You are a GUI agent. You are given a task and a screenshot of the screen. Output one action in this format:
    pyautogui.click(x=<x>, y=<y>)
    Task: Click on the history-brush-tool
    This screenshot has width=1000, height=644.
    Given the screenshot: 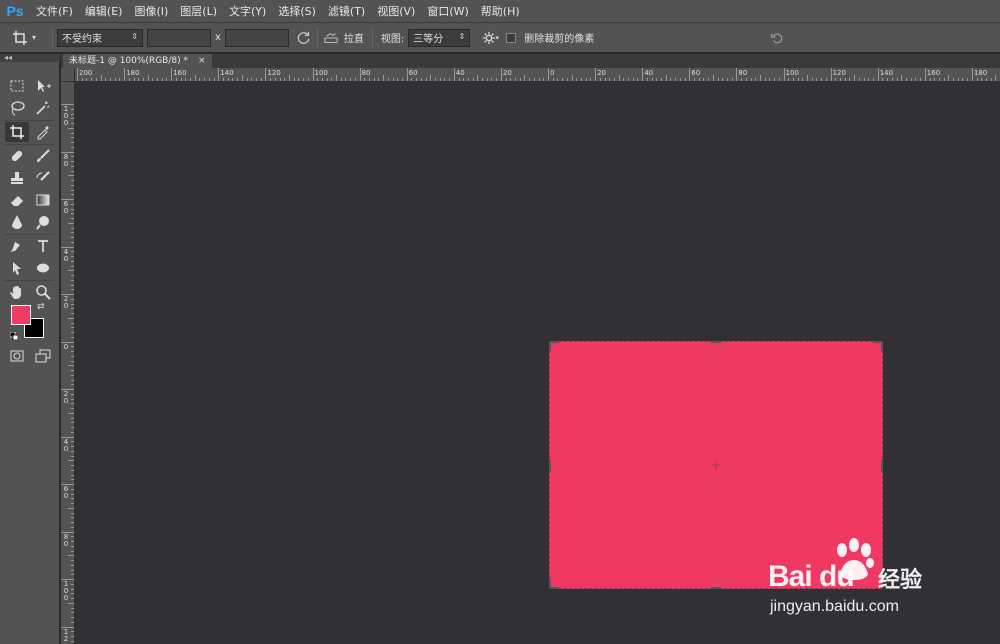 What is the action you would take?
    pyautogui.click(x=43, y=178)
    